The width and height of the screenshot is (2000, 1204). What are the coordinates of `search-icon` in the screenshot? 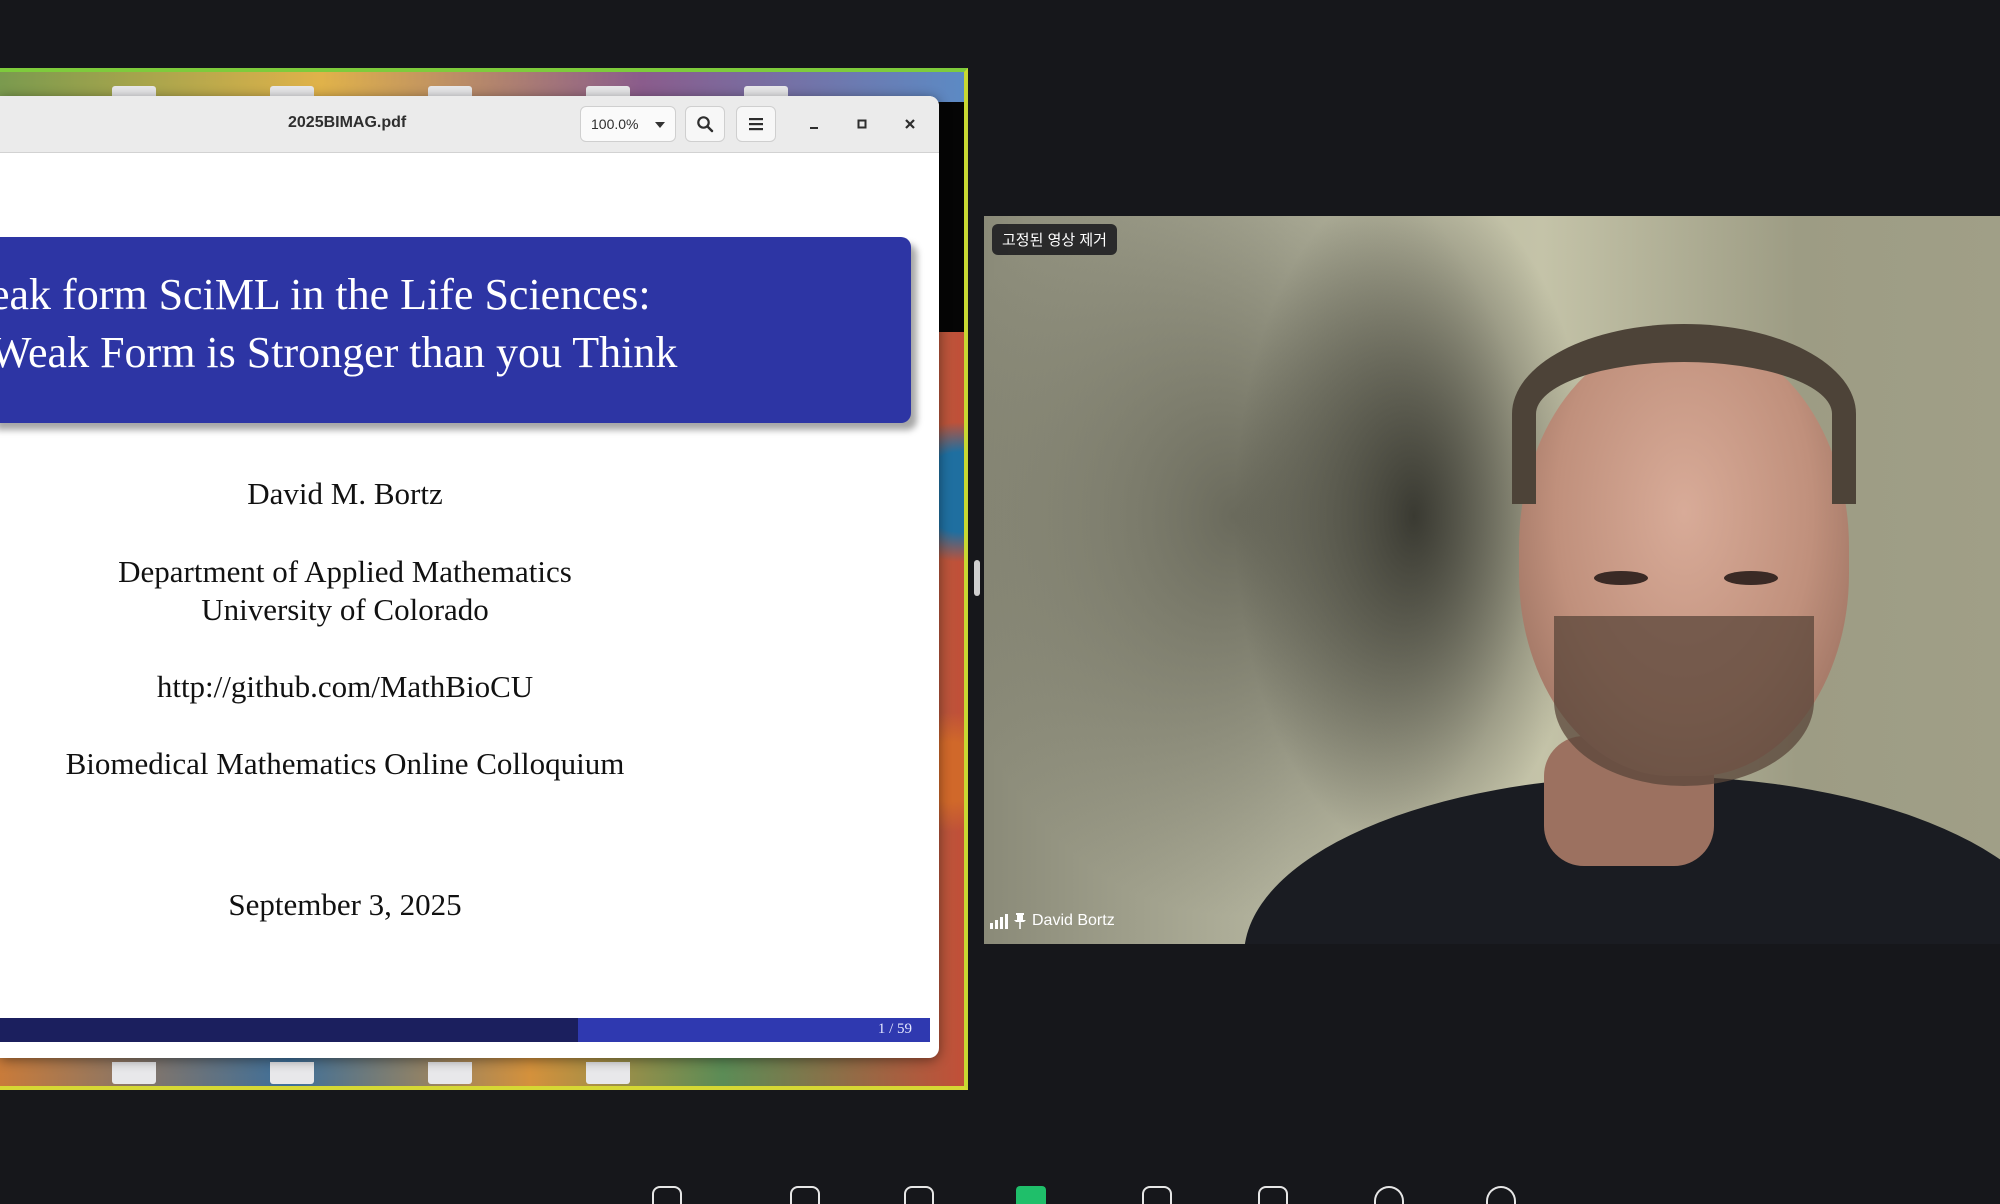 It's located at (705, 124).